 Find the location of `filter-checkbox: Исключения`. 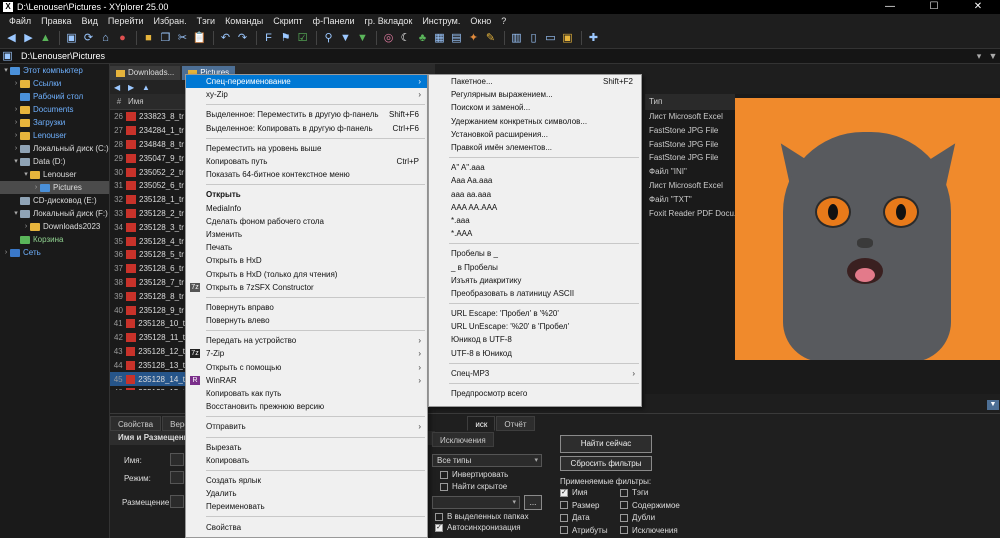

filter-checkbox: Исключения is located at coordinates (649, 530).